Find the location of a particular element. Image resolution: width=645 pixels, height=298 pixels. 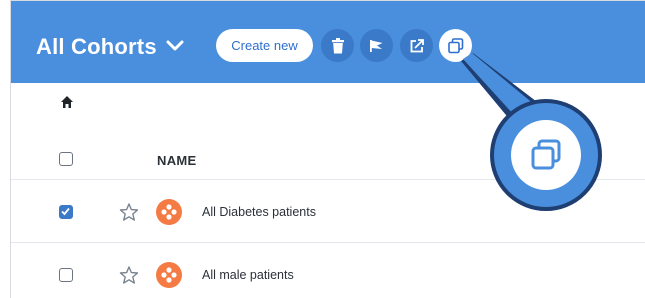

duplicate-icon is located at coordinates (546, 154).